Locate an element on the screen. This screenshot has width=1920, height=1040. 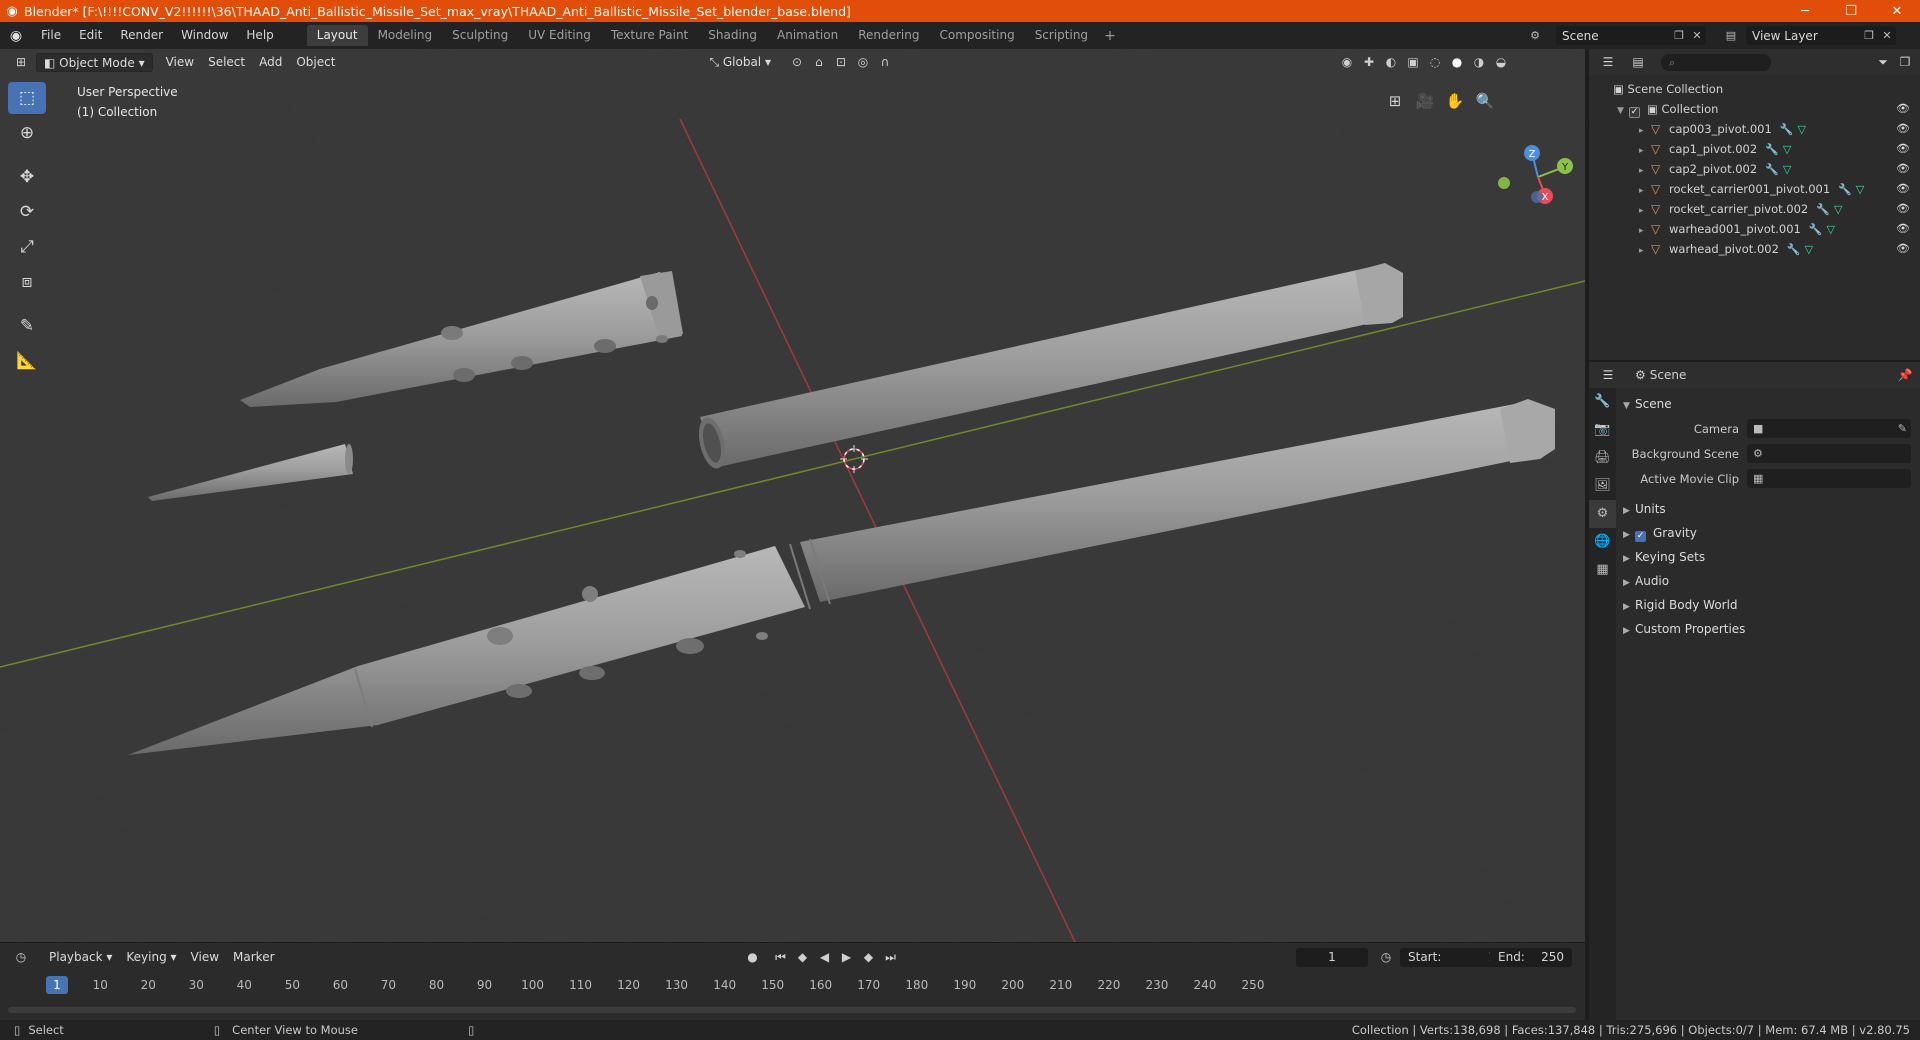
preview-range-icon: ◷ is located at coordinates (1386, 957).